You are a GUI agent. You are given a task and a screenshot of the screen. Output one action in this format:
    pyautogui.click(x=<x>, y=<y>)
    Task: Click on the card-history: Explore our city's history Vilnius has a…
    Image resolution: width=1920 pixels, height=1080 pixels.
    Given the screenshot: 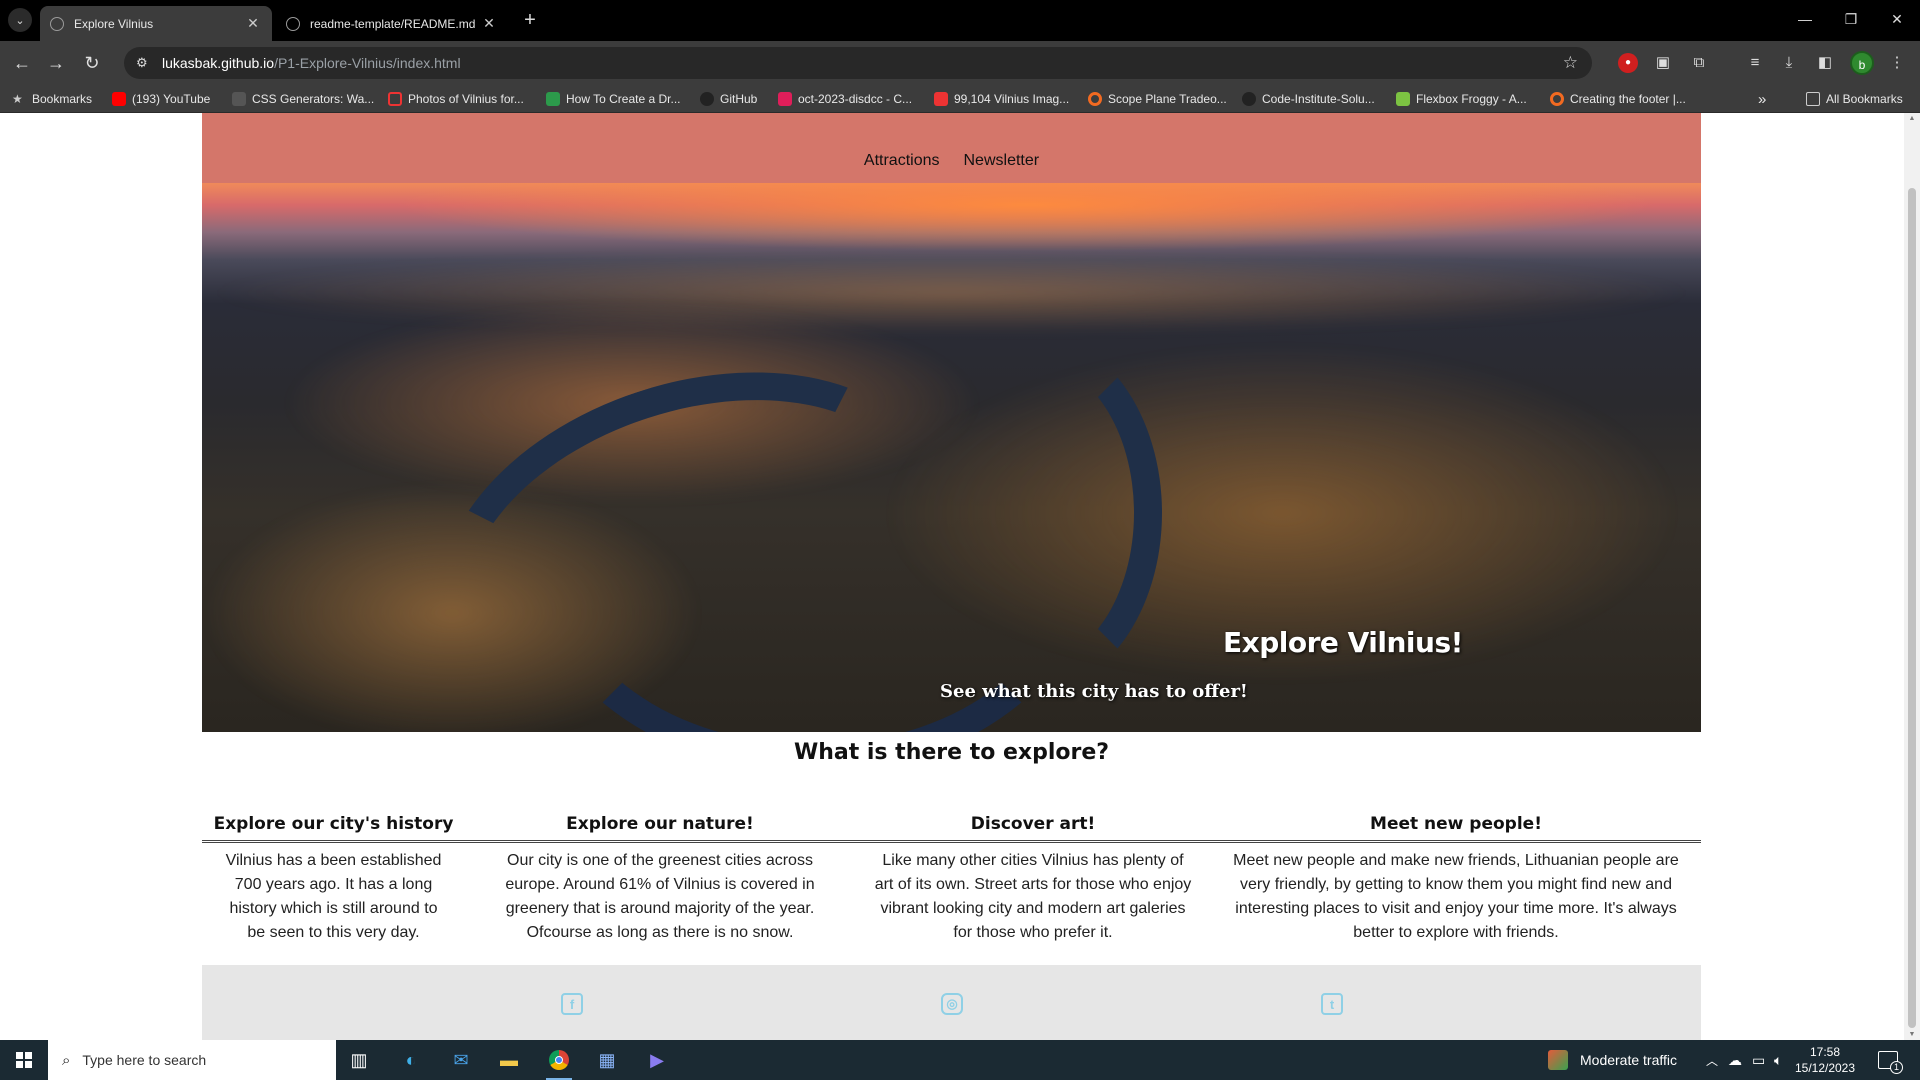 What is the action you would take?
    pyautogui.click(x=333, y=879)
    